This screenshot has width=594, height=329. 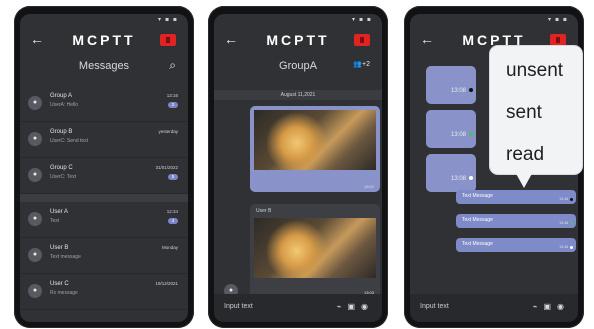 What do you see at coordinates (104, 220) in the screenshot?
I see `list-item-user-a: ● User A Text 12:34 4` at bounding box center [104, 220].